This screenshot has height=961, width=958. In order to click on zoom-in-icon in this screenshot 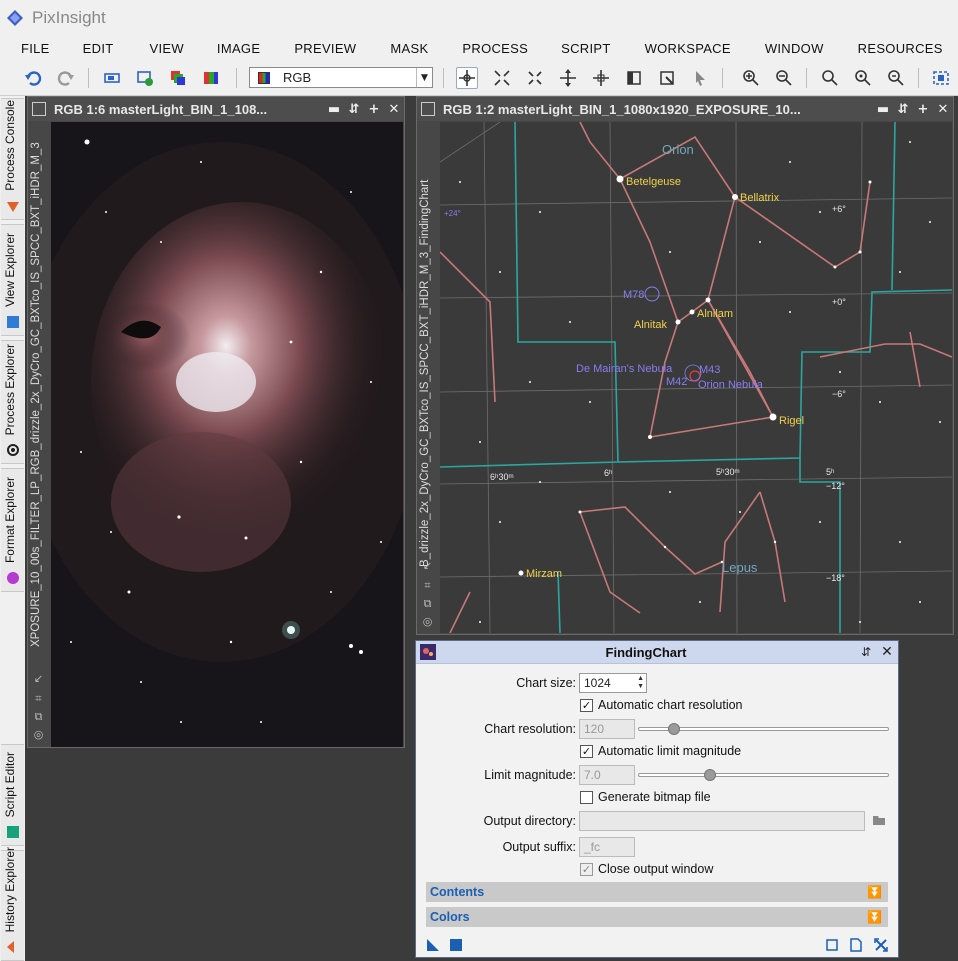, I will do `click(751, 78)`.